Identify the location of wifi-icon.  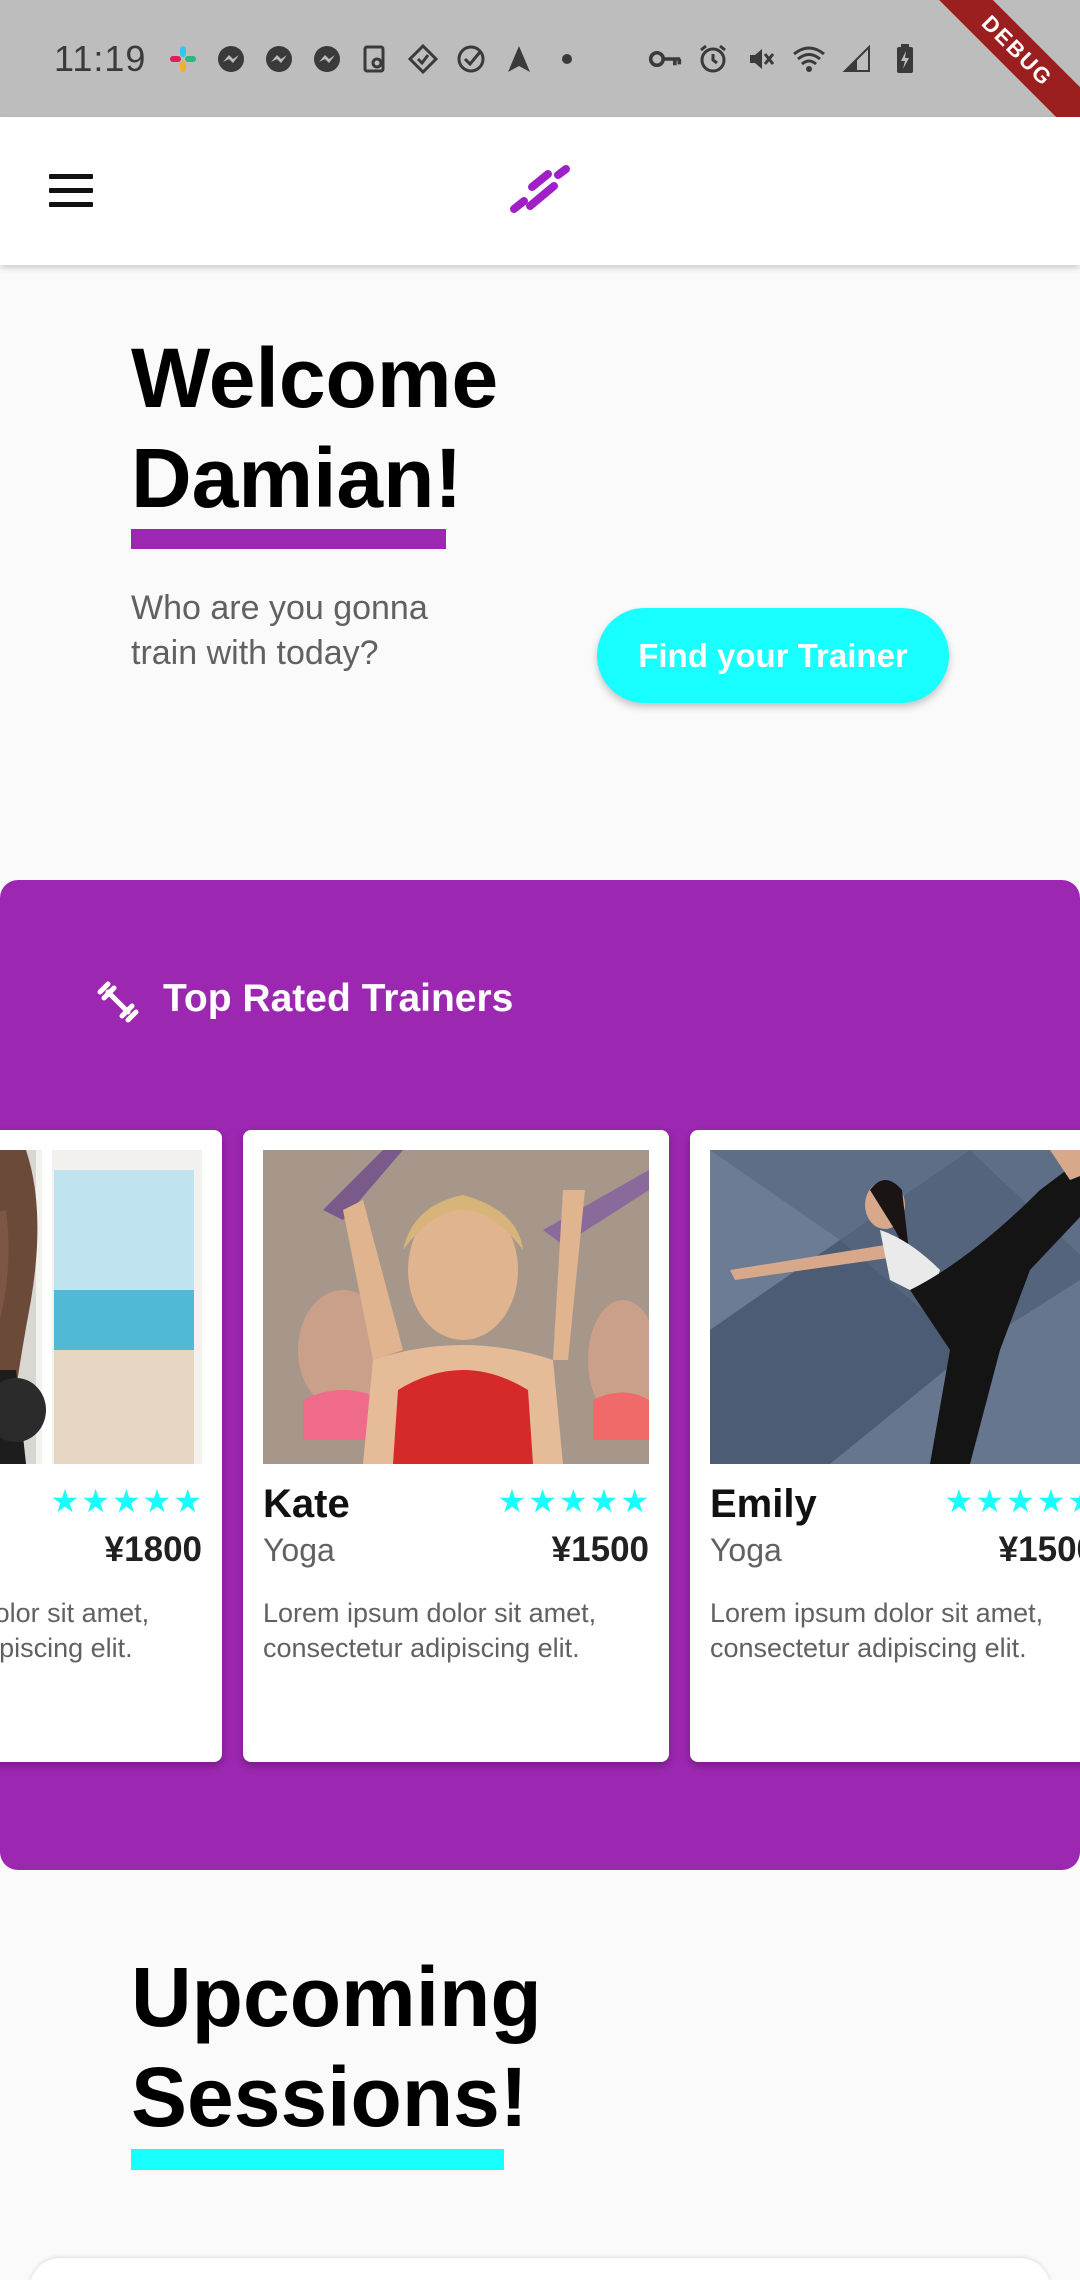
(809, 59).